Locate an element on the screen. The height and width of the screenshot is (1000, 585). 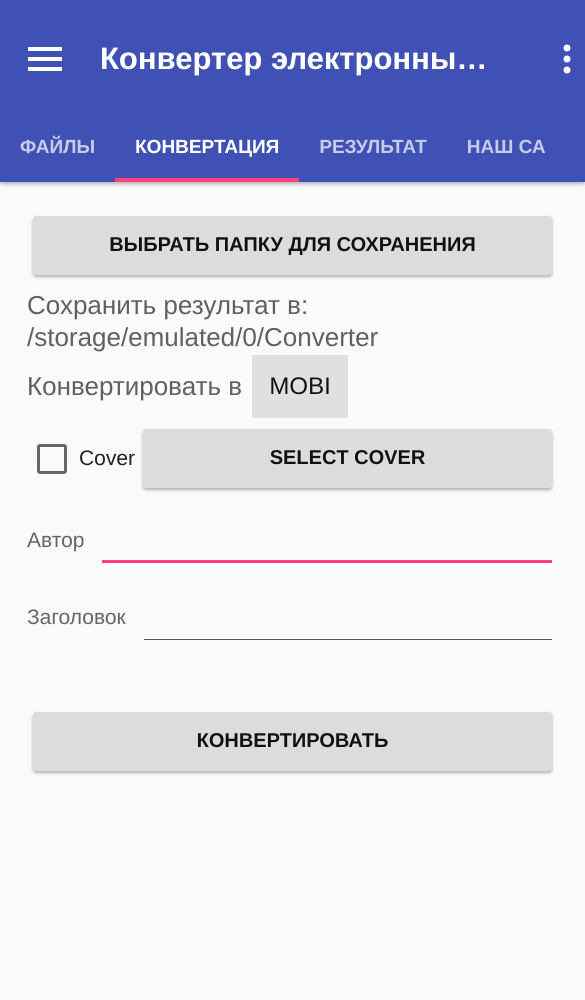
save-path-text: Сохранить результат в: /storage/emulated/0/Converter is located at coordinates (203, 321).